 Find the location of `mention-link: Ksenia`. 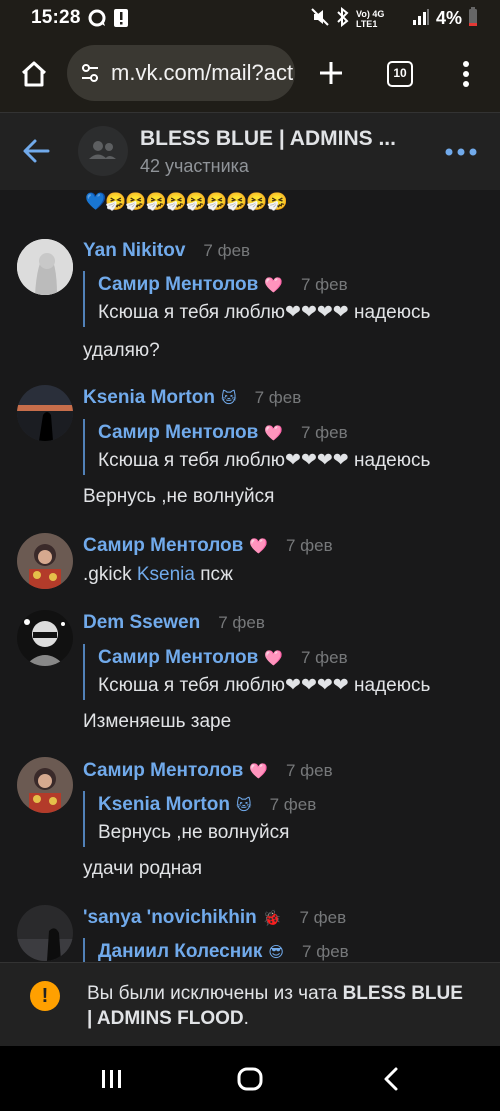

mention-link: Ksenia is located at coordinates (166, 574).